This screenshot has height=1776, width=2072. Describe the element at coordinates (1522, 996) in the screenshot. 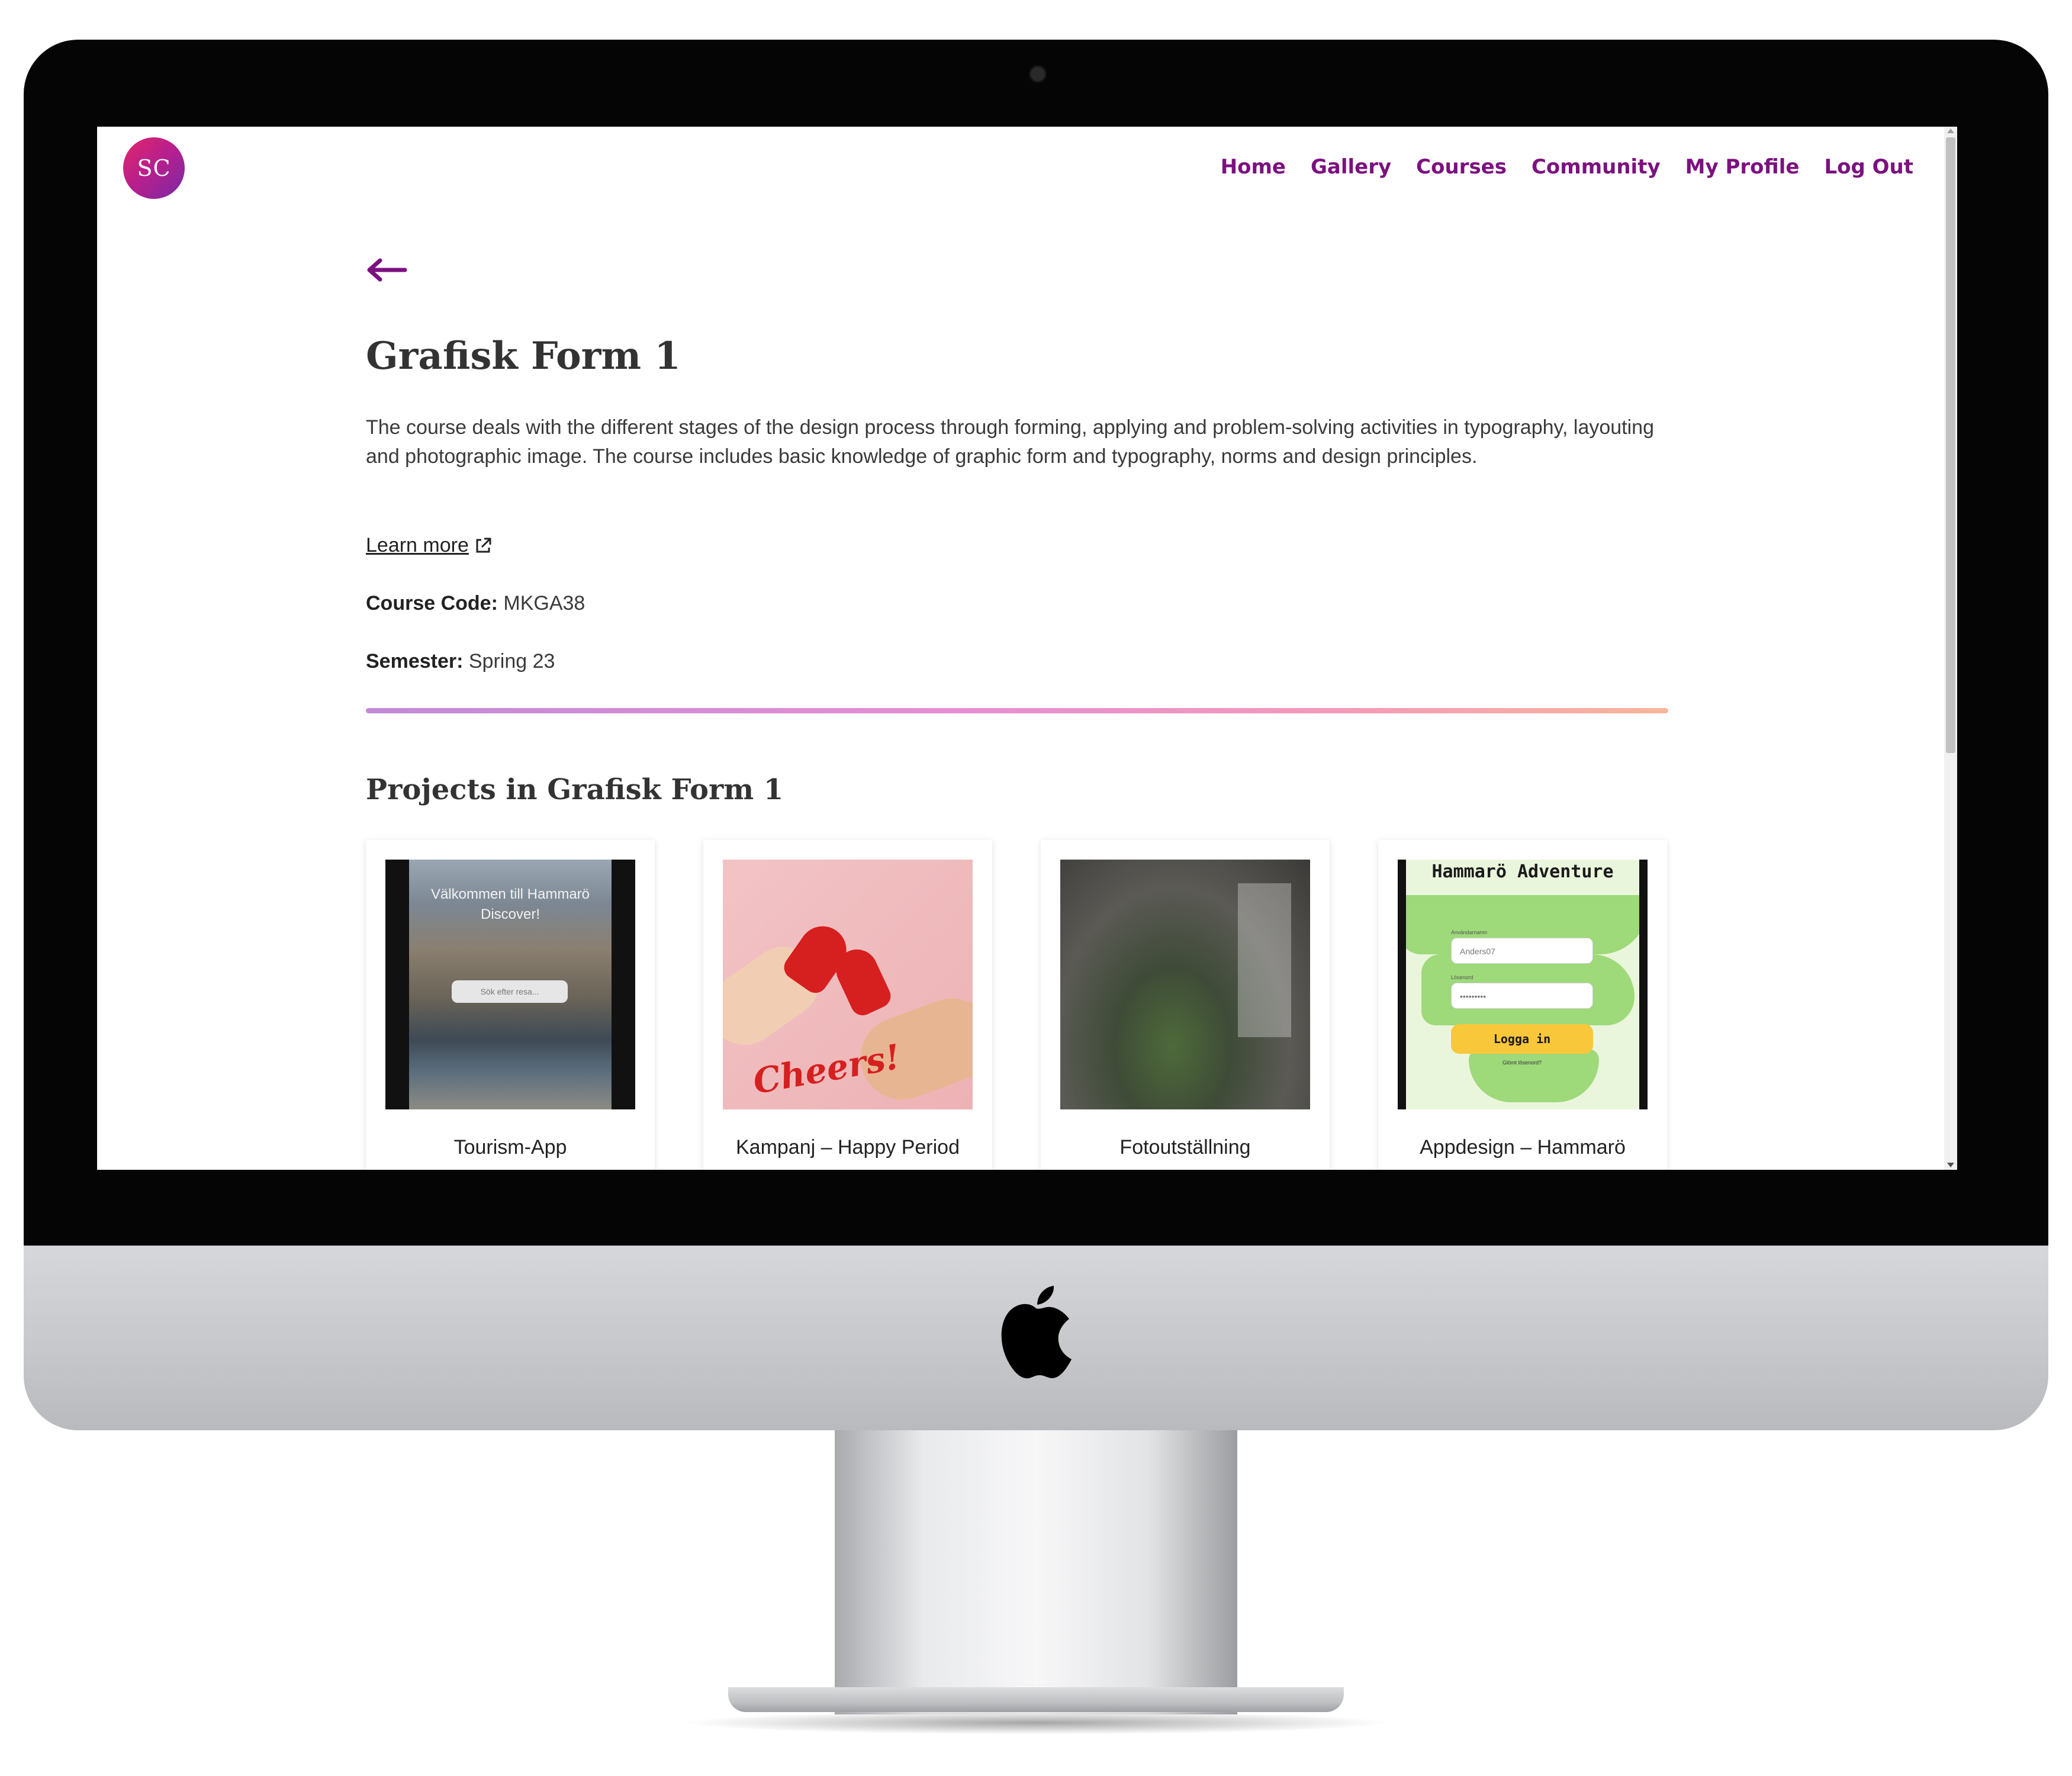

I see `thumbnail-pass-field: •••••••••` at that location.